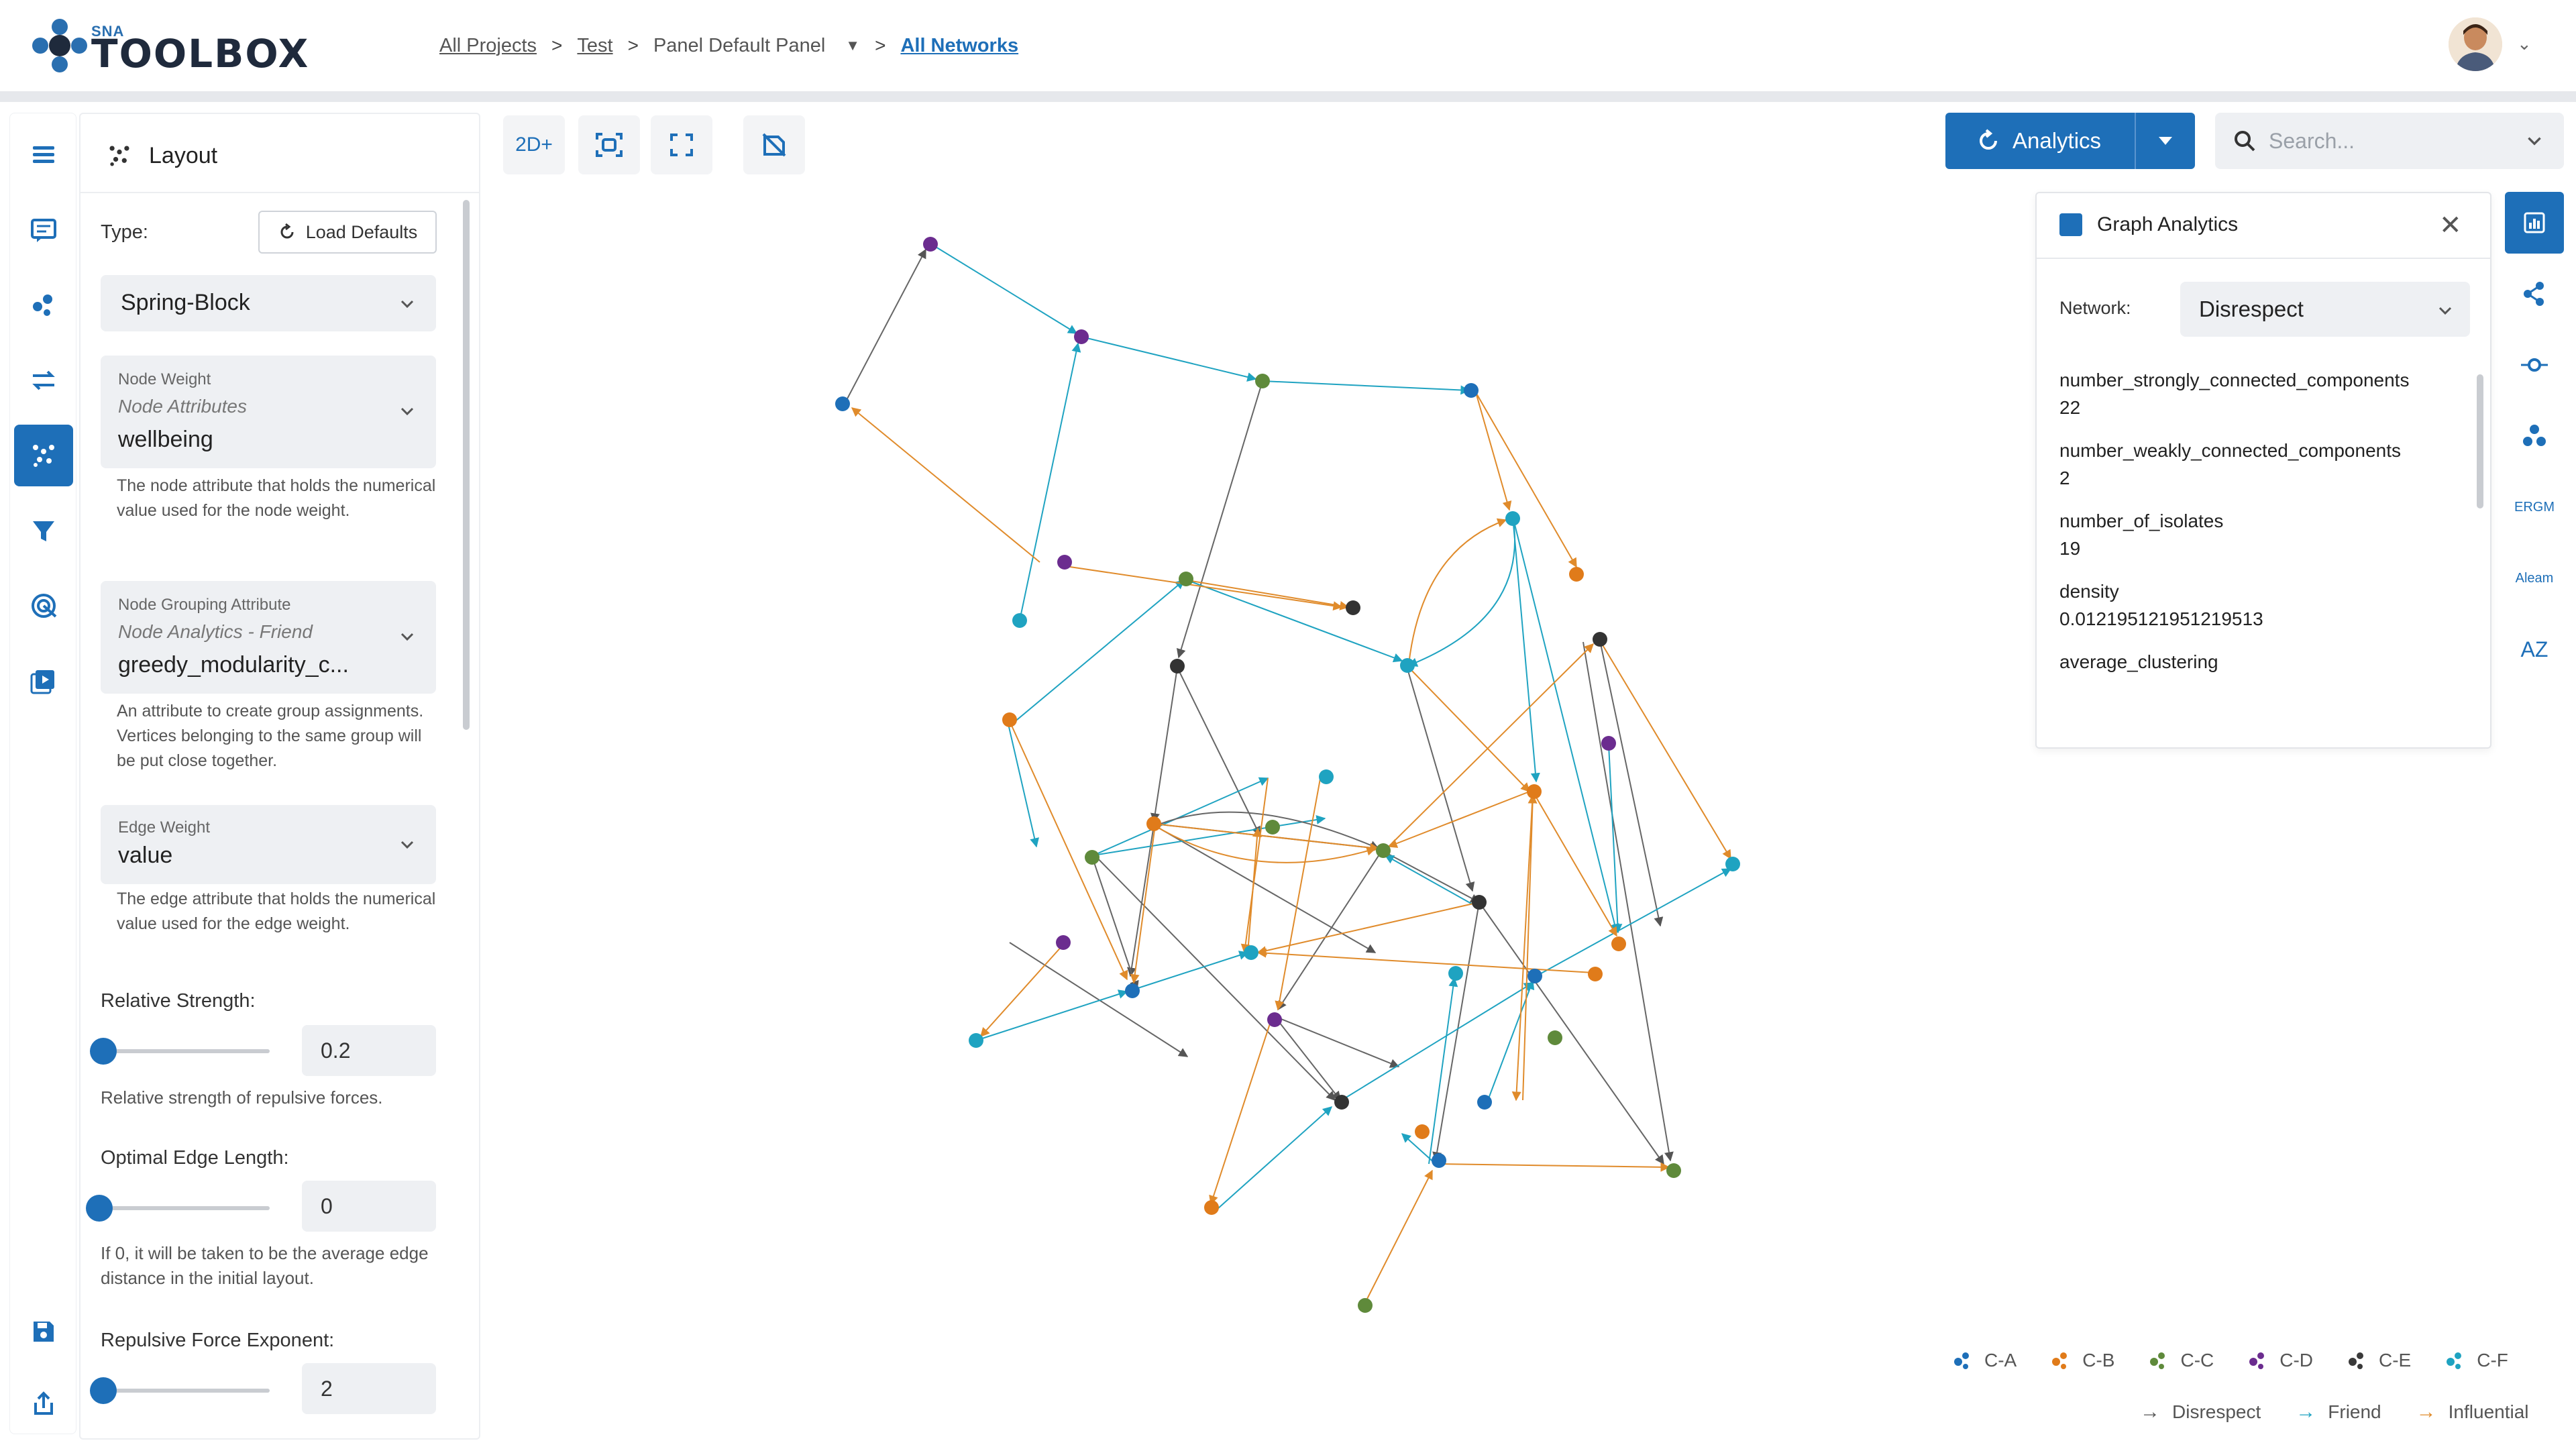  What do you see at coordinates (2165, 141) in the screenshot?
I see `analytics-dropdown-caret-icon` at bounding box center [2165, 141].